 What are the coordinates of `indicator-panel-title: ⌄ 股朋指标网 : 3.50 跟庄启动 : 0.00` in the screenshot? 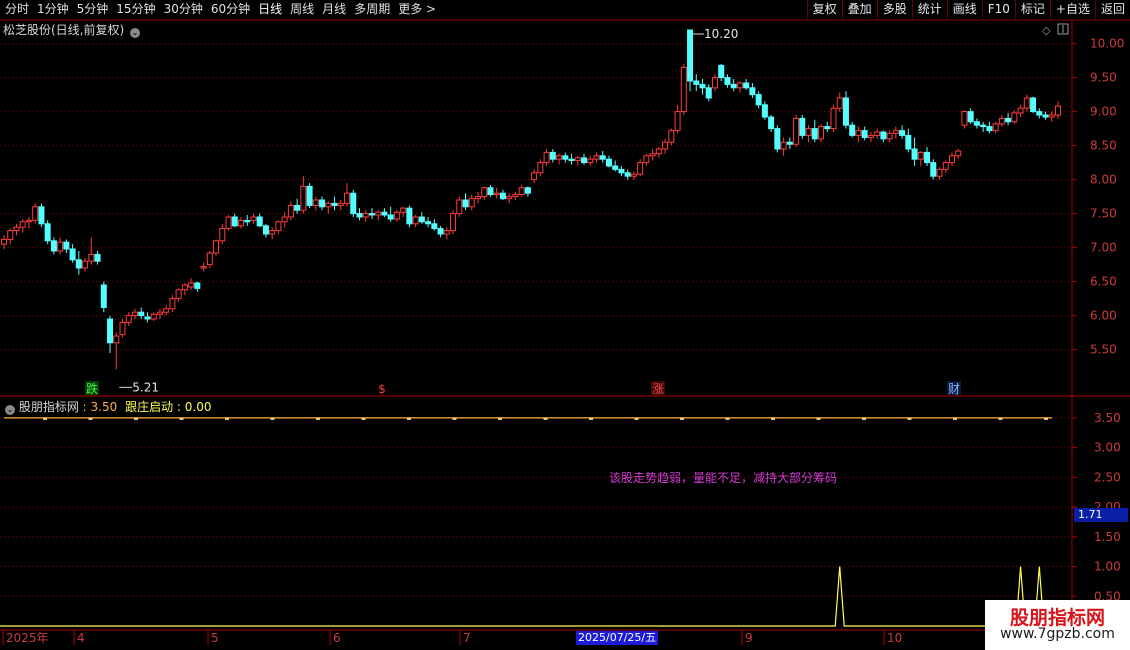 It's located at (107, 406).